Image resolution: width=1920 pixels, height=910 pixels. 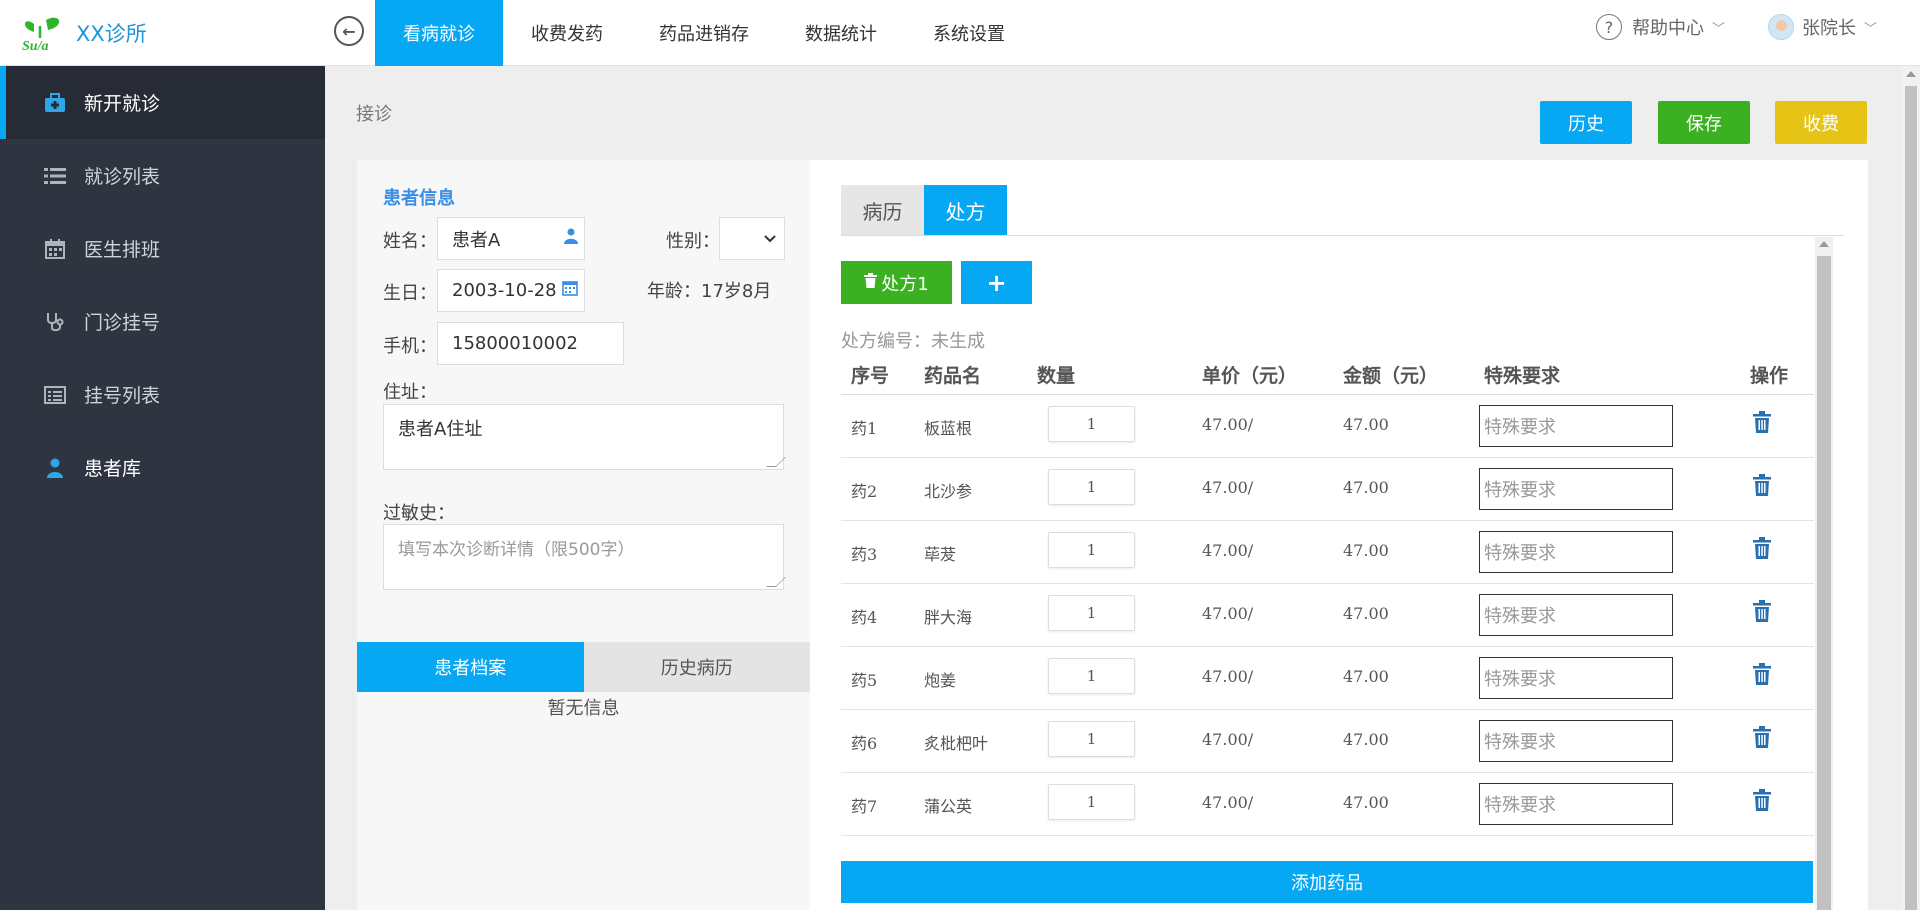 What do you see at coordinates (956, 743) in the screenshot?
I see `drug-name: 炙枇杷叶` at bounding box center [956, 743].